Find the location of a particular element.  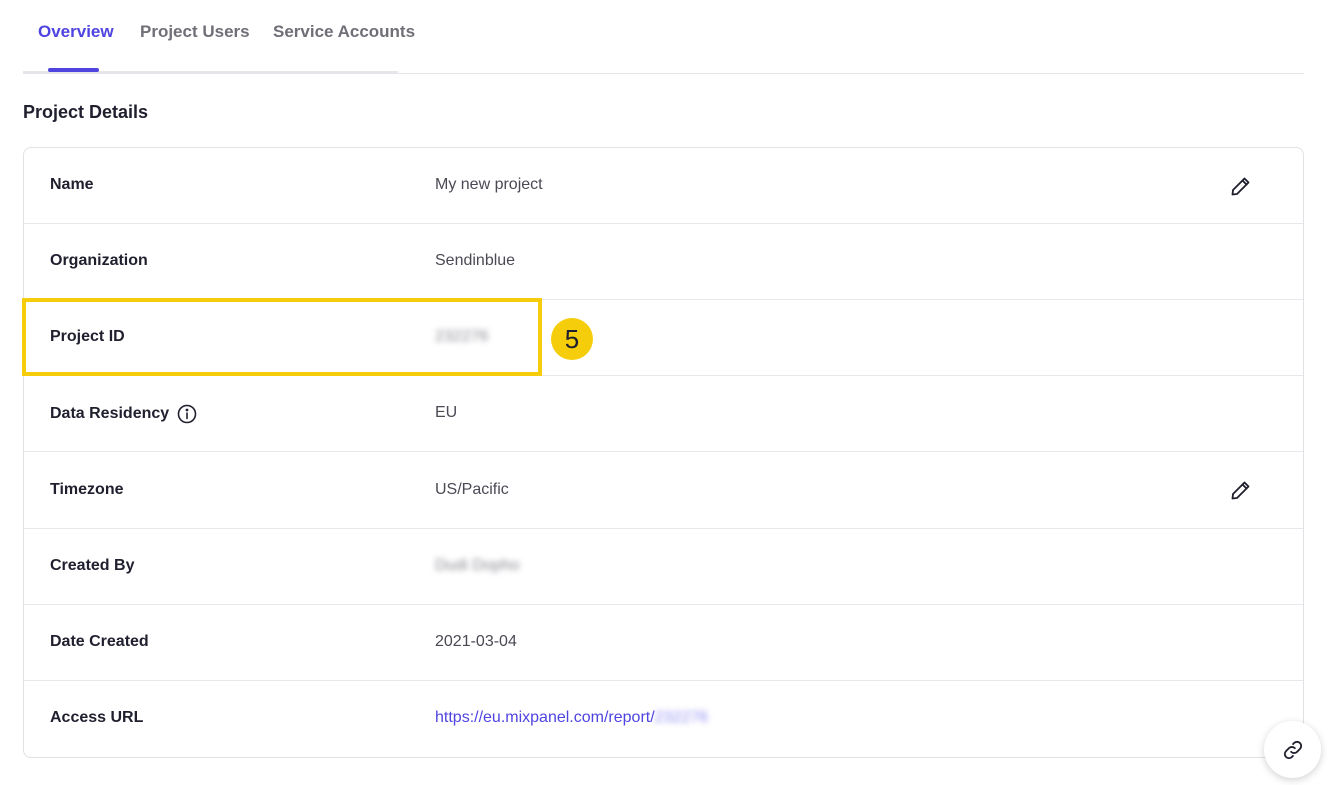

access-url-text: https://eu.mixpanel.com/report/ is located at coordinates (545, 717).